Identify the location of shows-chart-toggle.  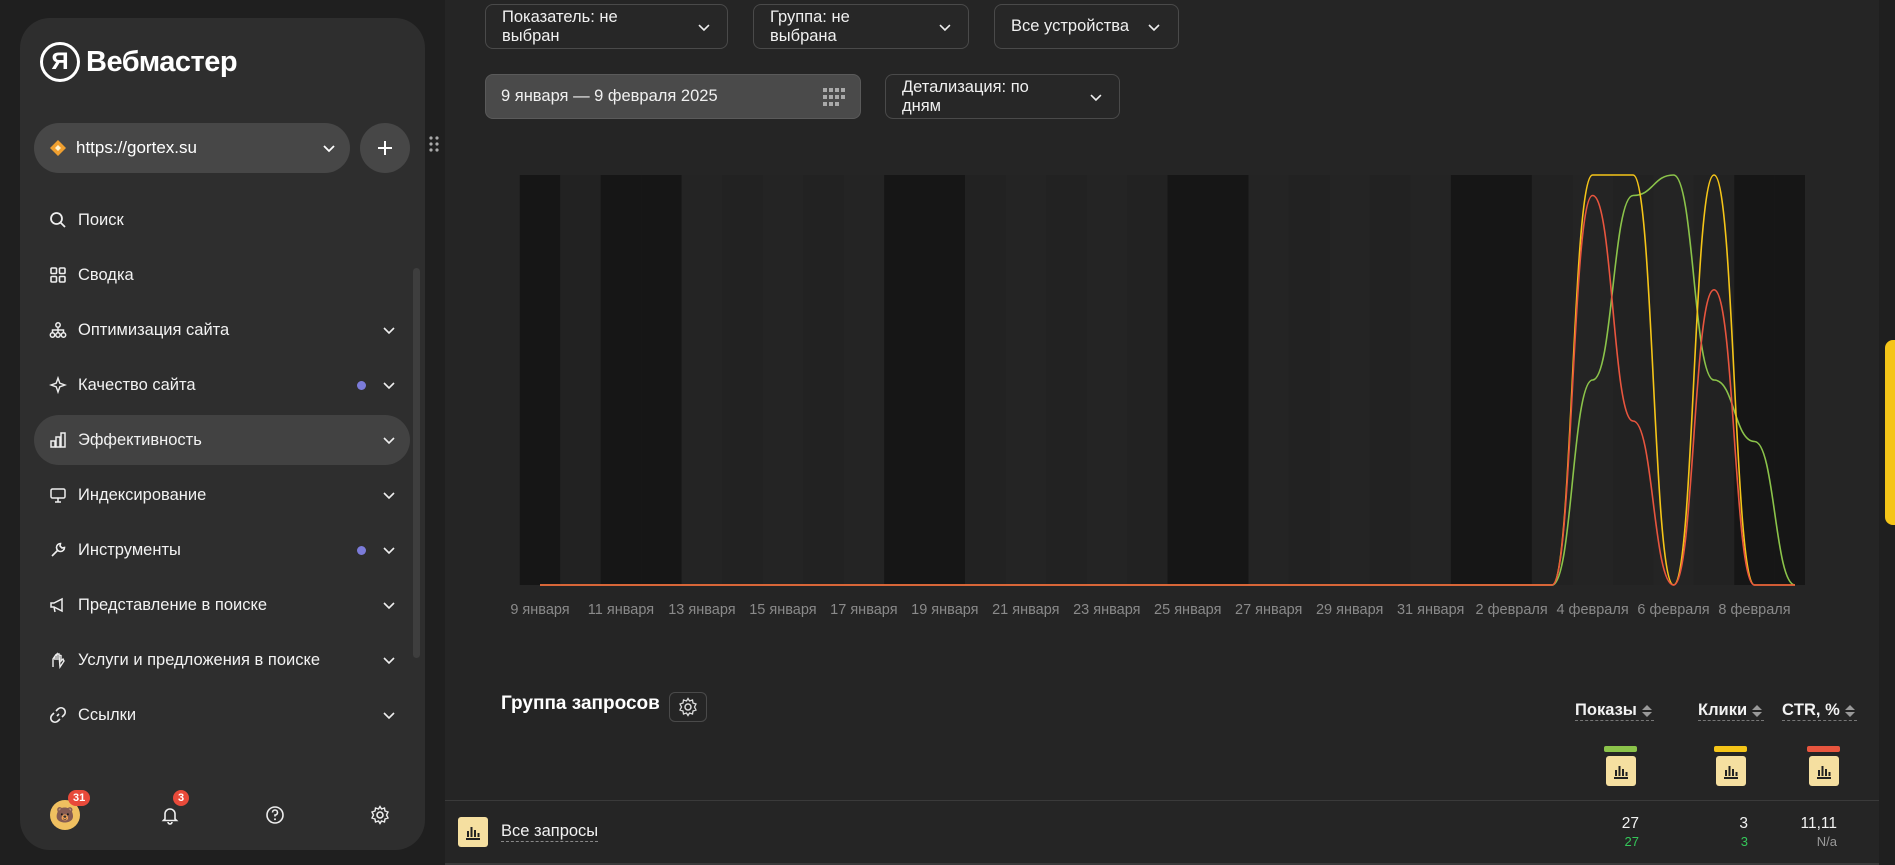
(1621, 771).